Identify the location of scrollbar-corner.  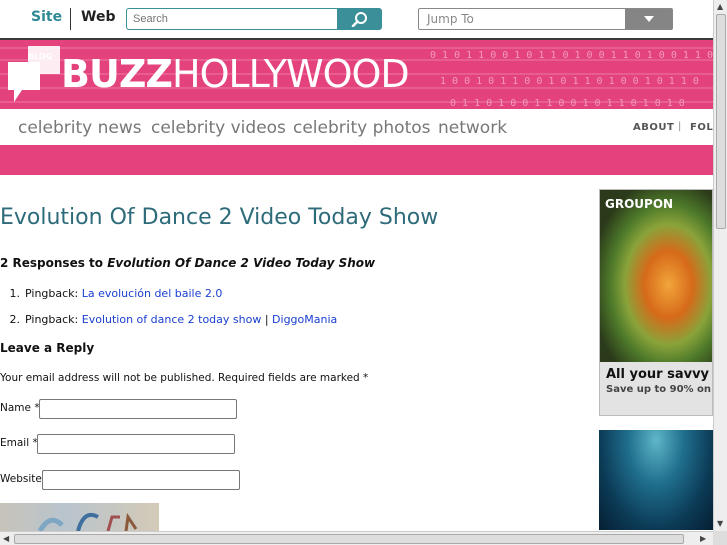
(720, 538).